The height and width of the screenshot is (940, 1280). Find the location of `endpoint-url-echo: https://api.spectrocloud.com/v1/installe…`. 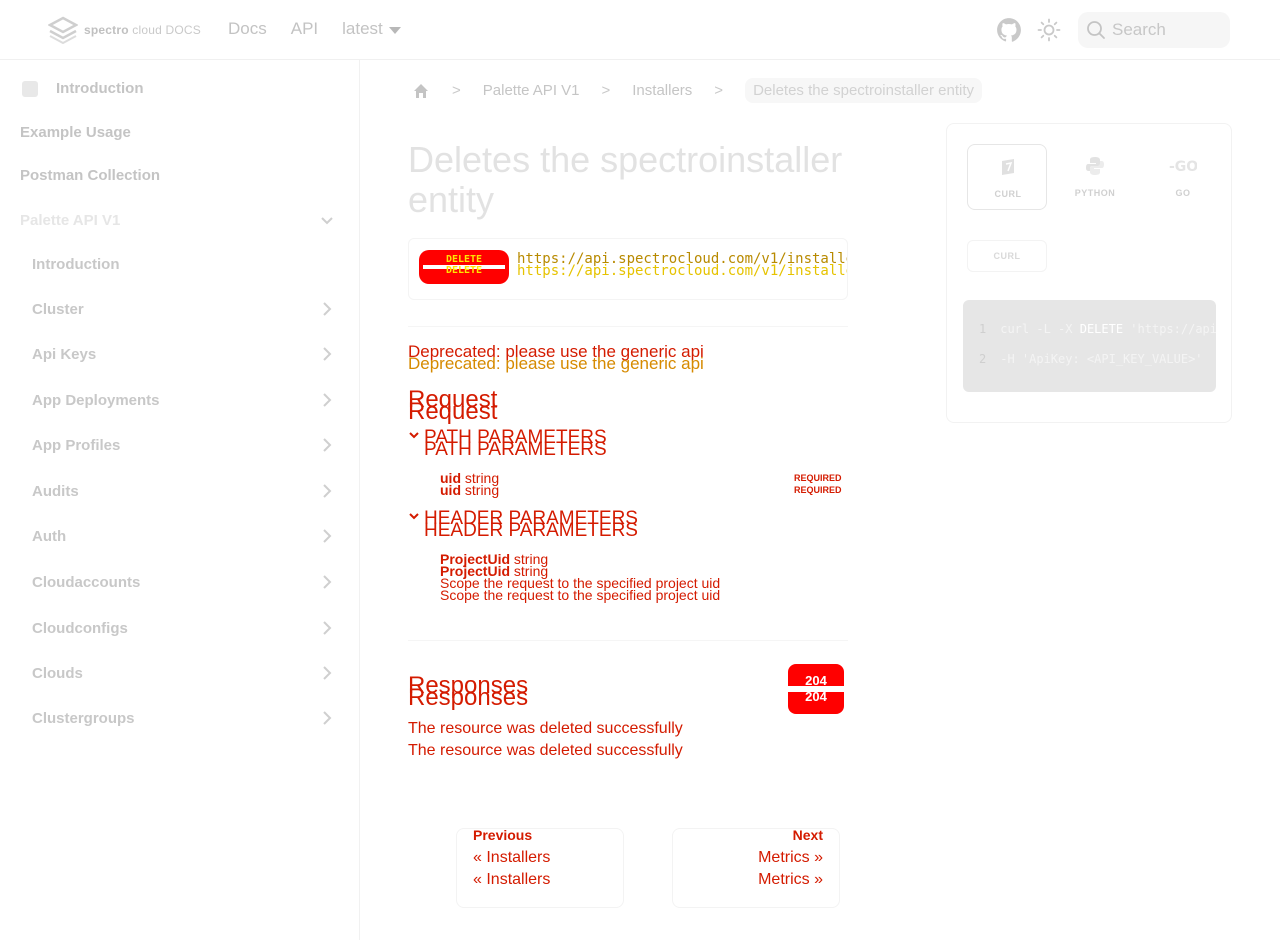

endpoint-url-echo: https://api.spectrocloud.com/v1/installe… is located at coordinates (682, 271).